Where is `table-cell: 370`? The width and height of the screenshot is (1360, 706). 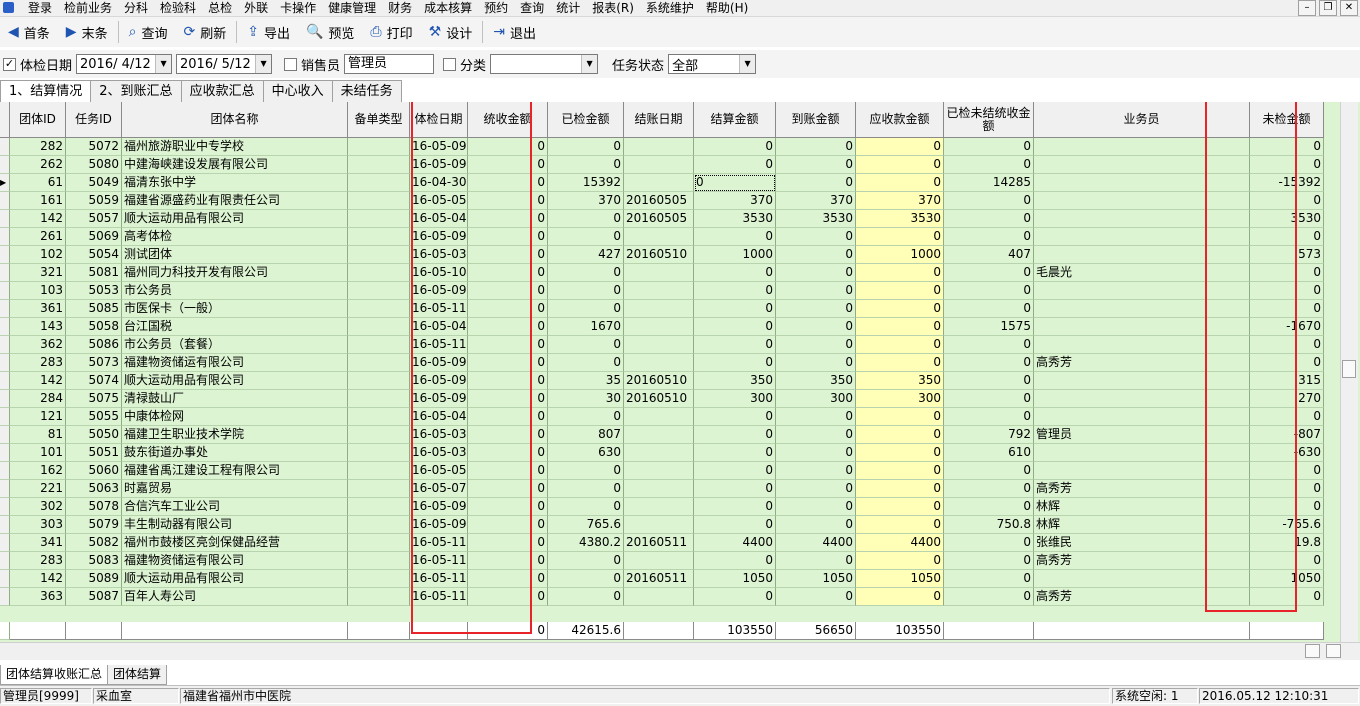
table-cell: 370 is located at coordinates (586, 201).